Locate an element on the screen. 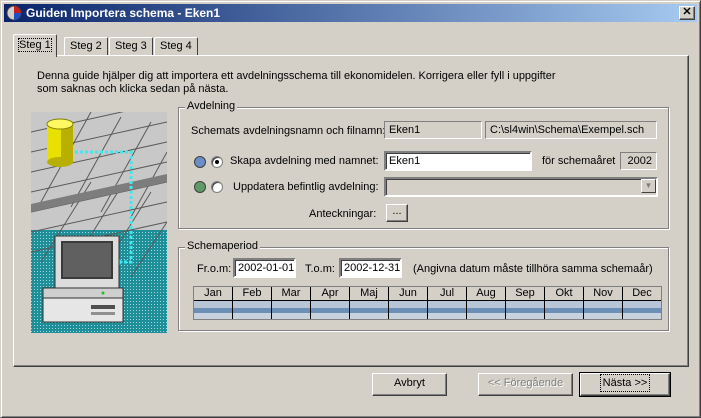 This screenshot has width=701, height=418. update-department-radio is located at coordinates (217, 187).